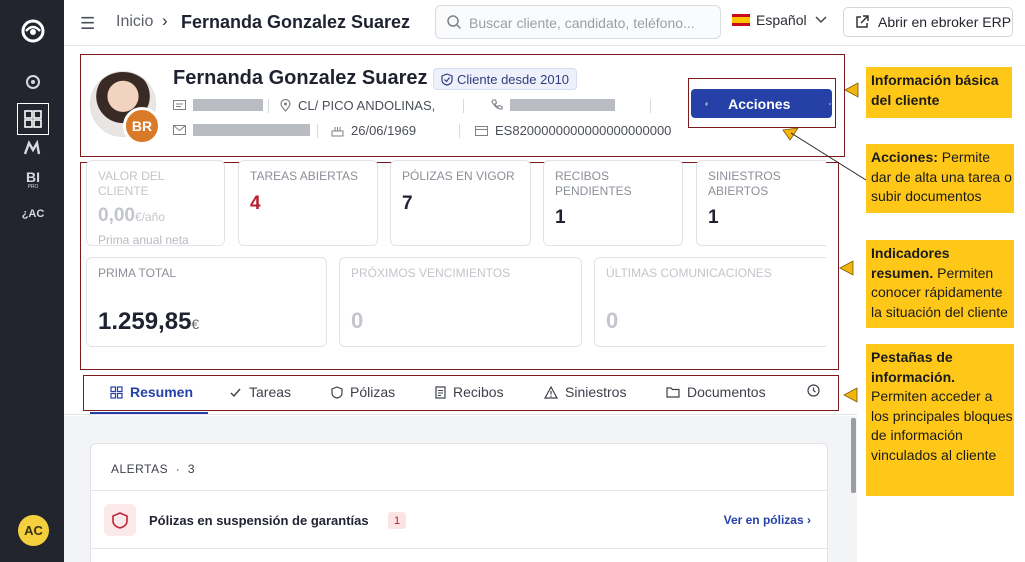 This screenshot has height=562, width=1025. Describe the element at coordinates (142, 126) in the screenshot. I see `client-initials-badge: BR` at that location.